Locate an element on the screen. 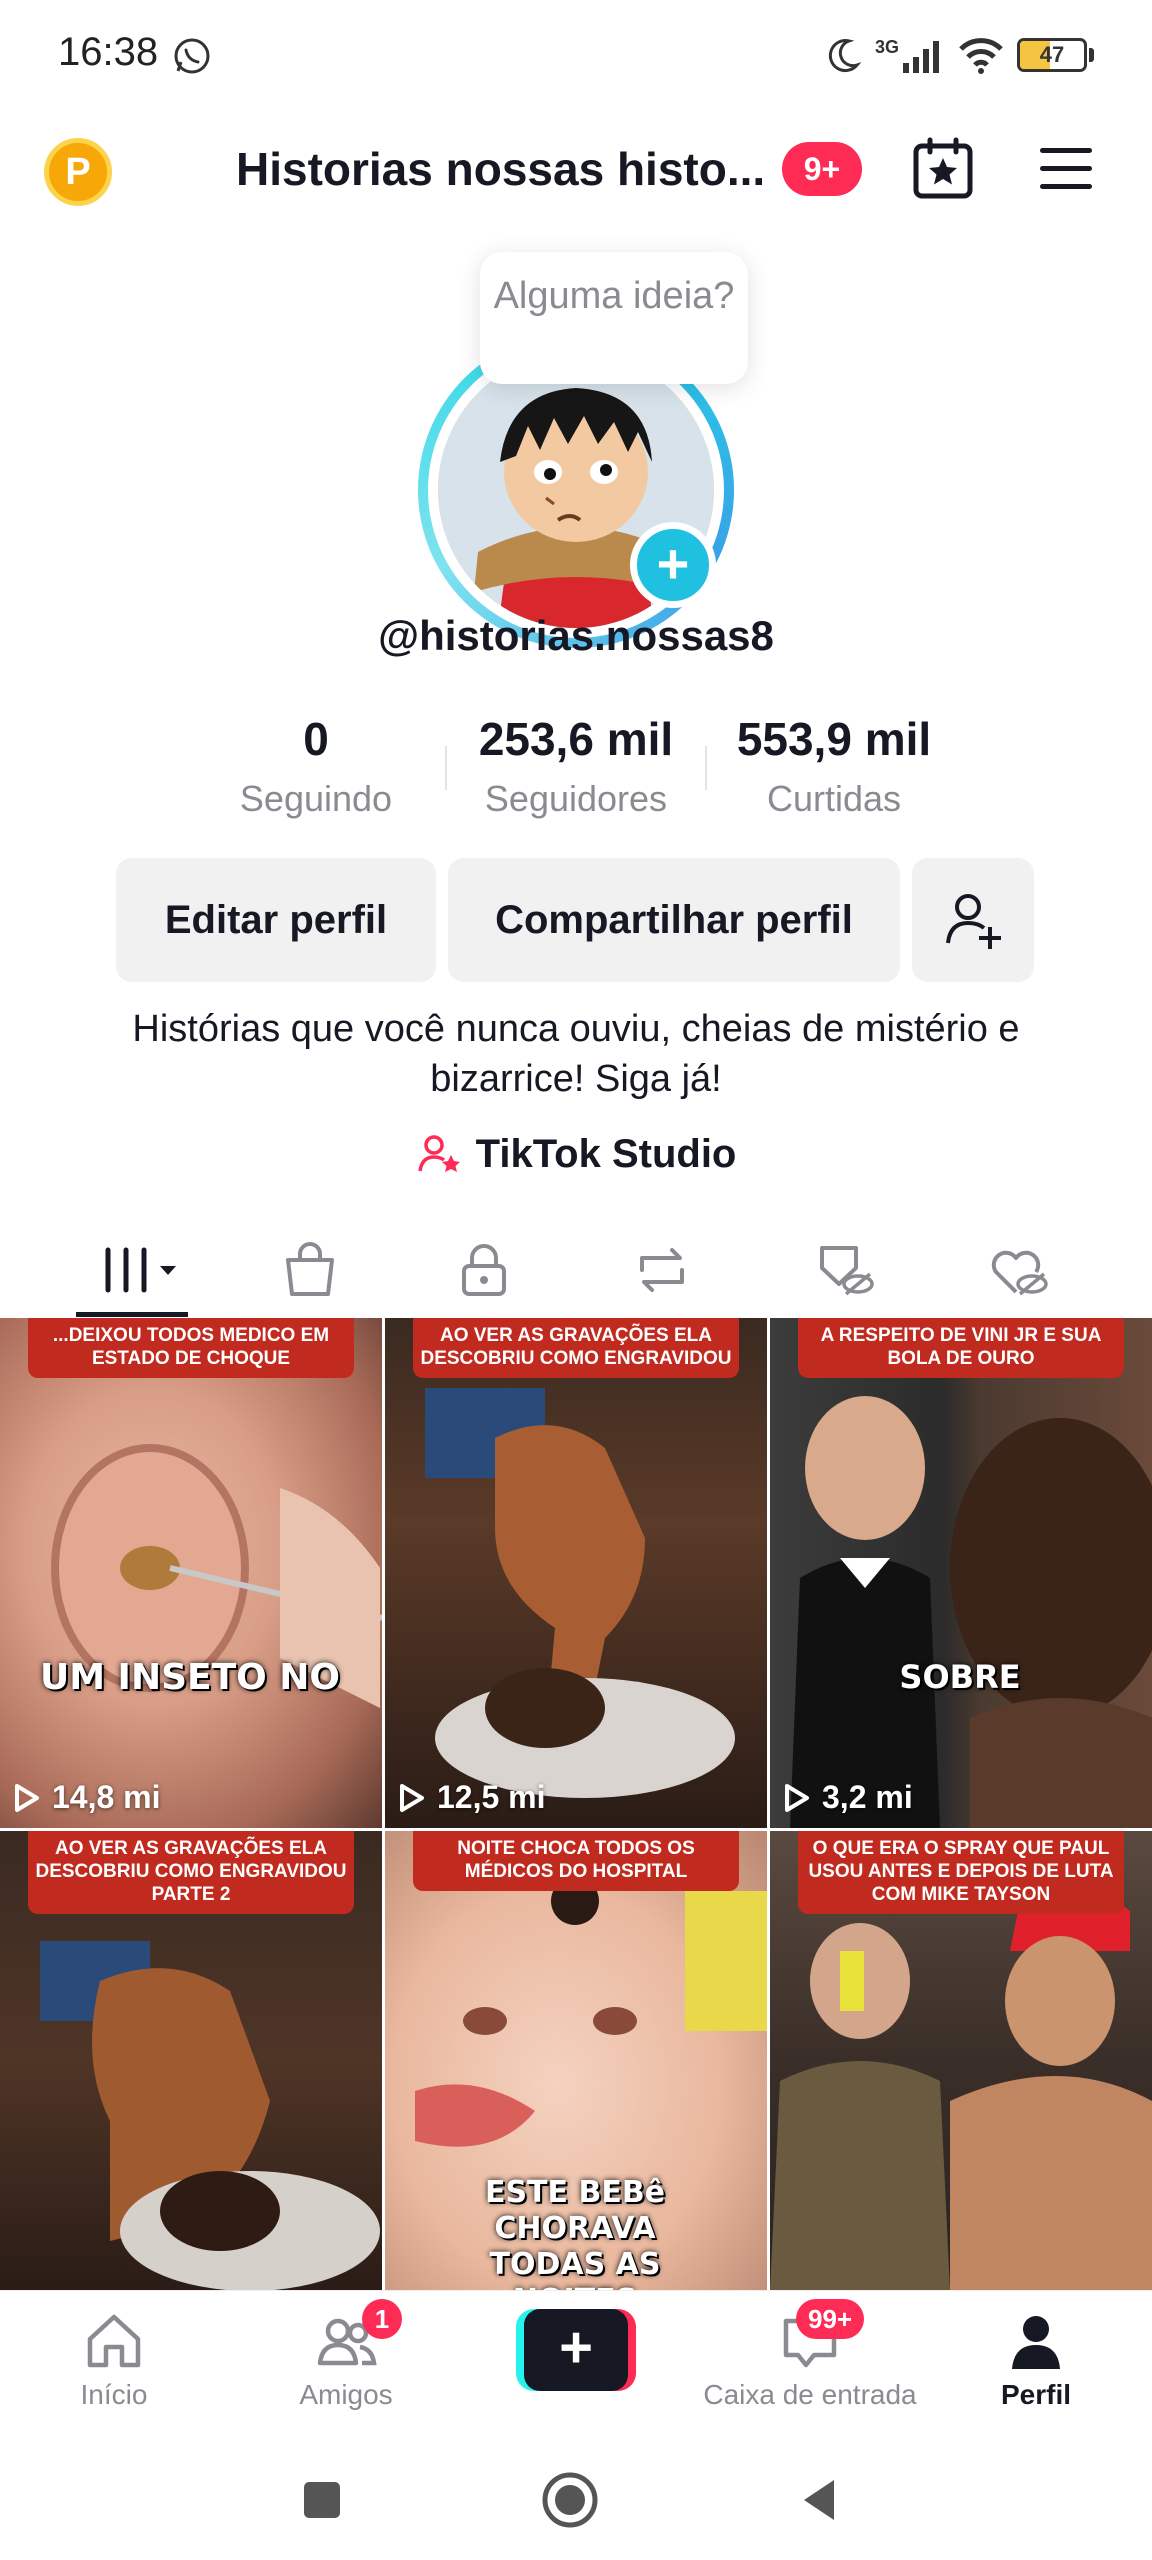 The width and height of the screenshot is (1152, 2560). create-button: + is located at coordinates (576, 2350).